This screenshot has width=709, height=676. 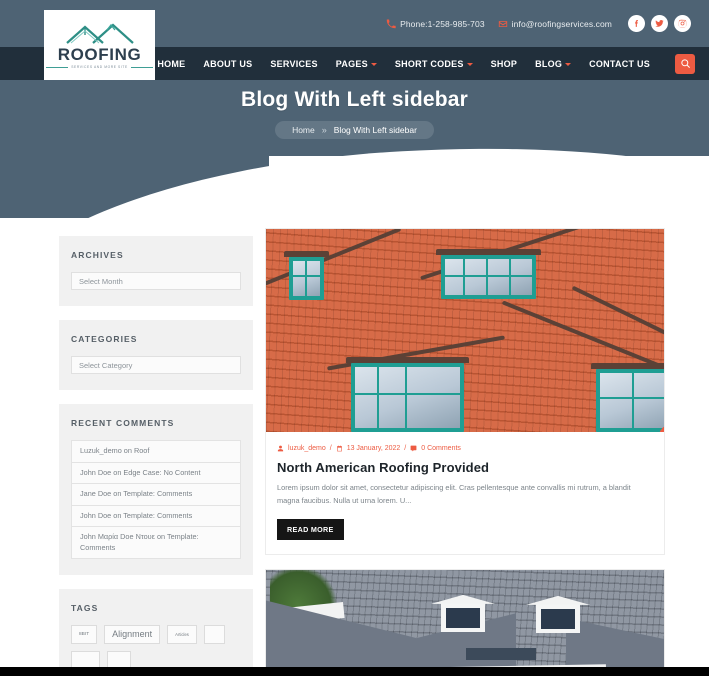 I want to click on post-featured-image, so click(x=465, y=622).